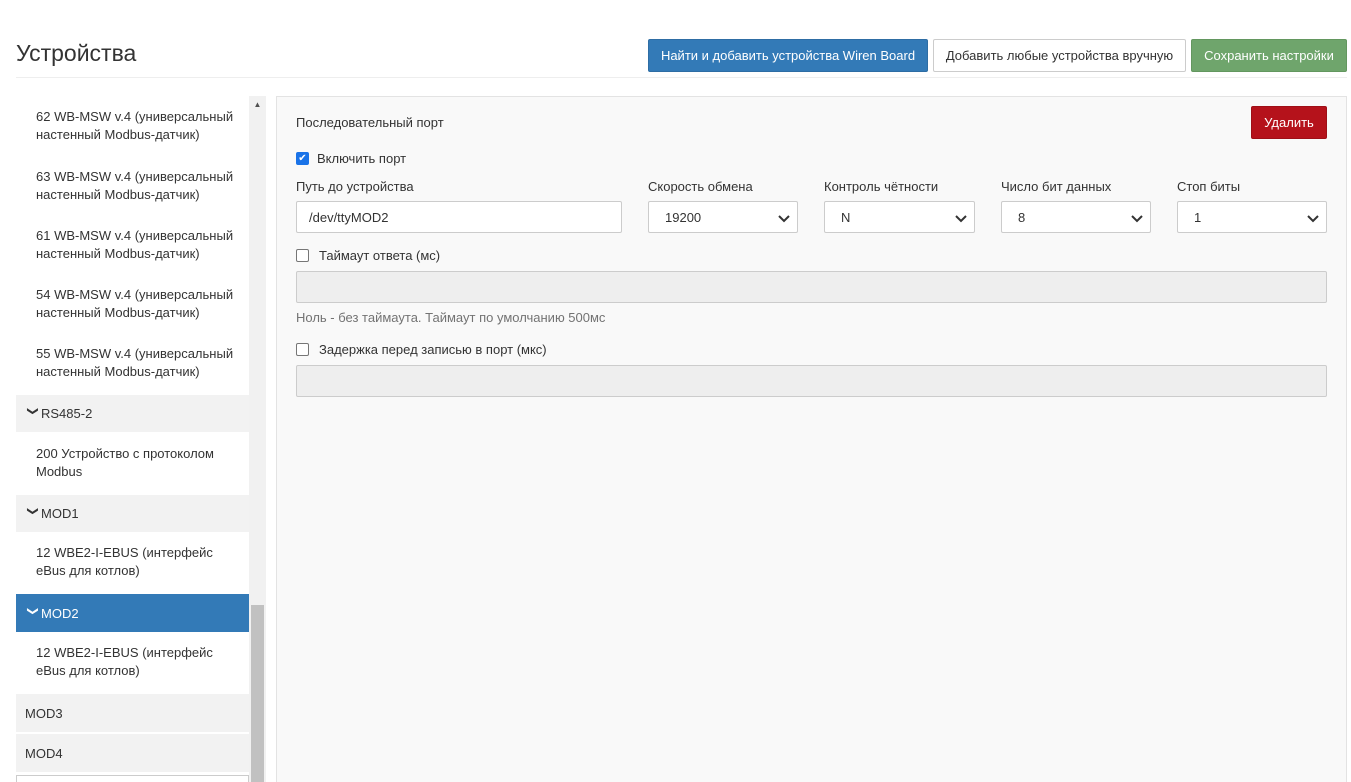 The width and height of the screenshot is (1351, 782). I want to click on sidebar-next-item, so click(132, 778).